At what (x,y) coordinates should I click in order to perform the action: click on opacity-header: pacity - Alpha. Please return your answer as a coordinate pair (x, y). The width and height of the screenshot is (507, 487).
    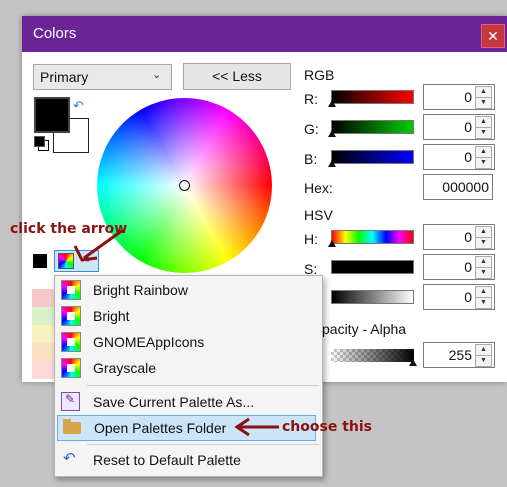
    Looking at the image, I should click on (364, 329).